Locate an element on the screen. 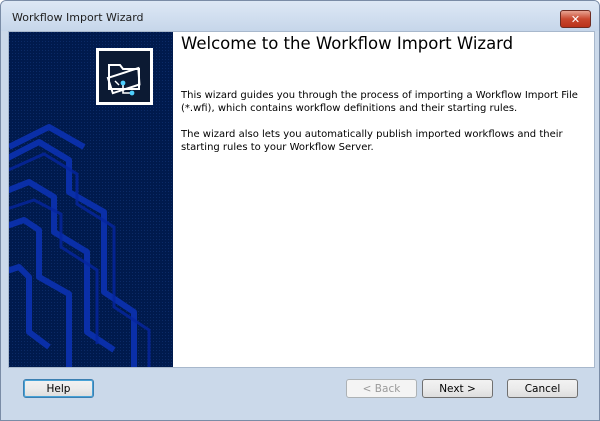 The width and height of the screenshot is (600, 421). folder-workflow-icon is located at coordinates (124, 76).